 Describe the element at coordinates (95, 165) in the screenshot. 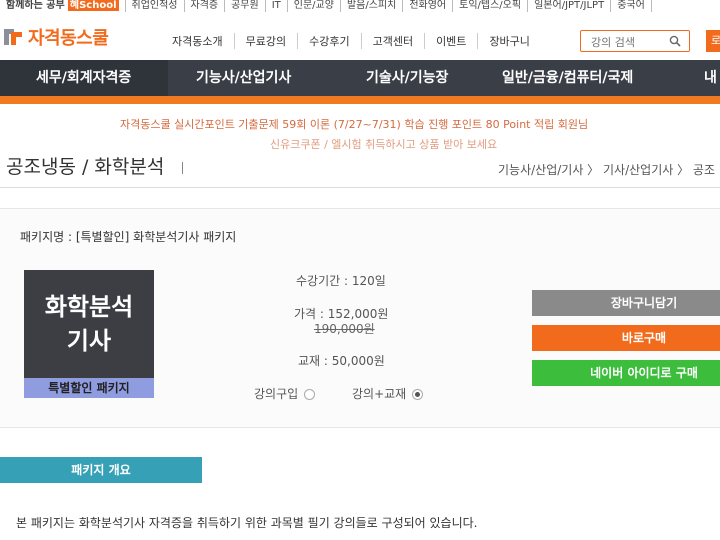

I see `page-title: 공조냉동 / 화학분석` at that location.